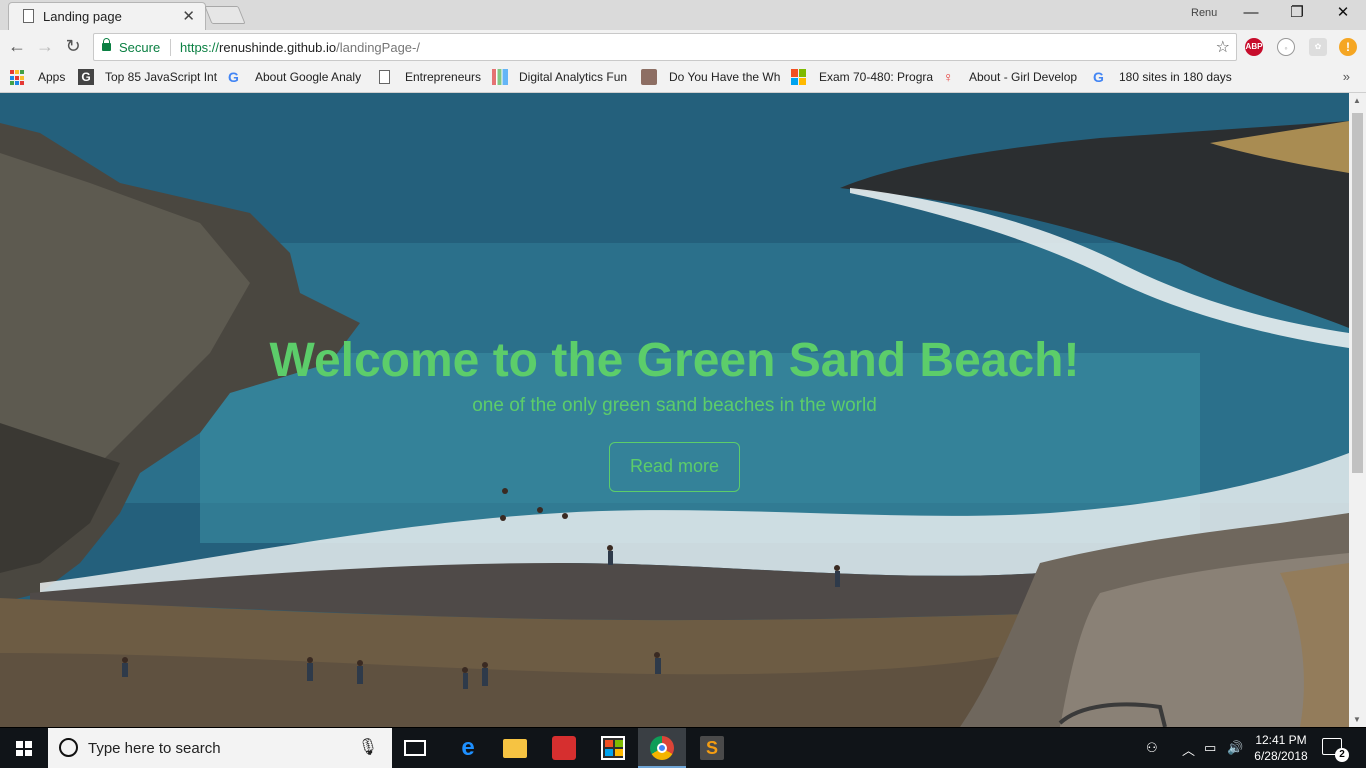 The image size is (1366, 768). I want to click on microphone-icon: 🎙, so click(368, 747).